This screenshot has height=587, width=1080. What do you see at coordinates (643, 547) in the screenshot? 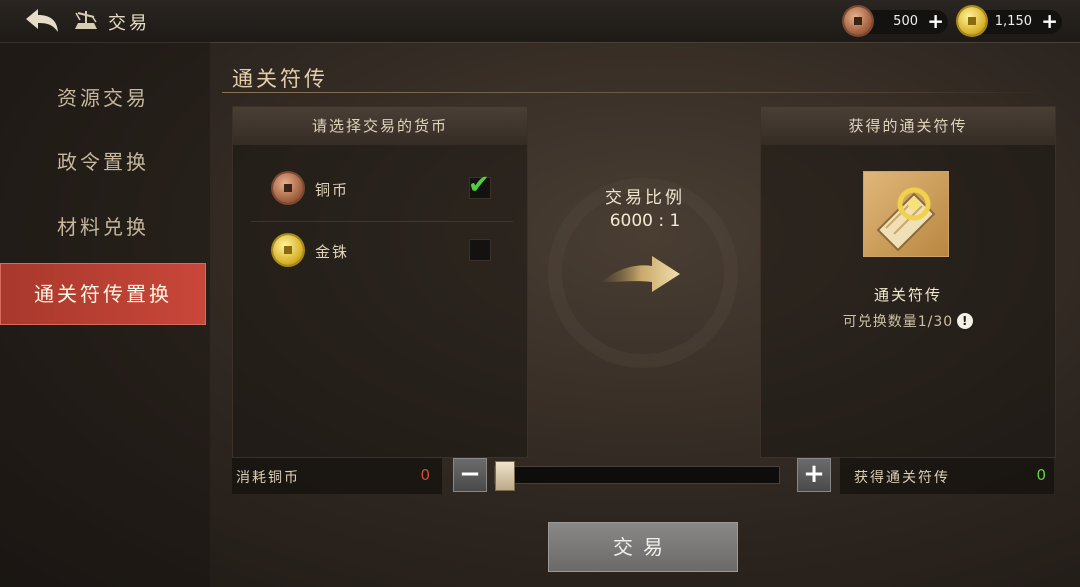
I see `trade-button: 交易` at bounding box center [643, 547].